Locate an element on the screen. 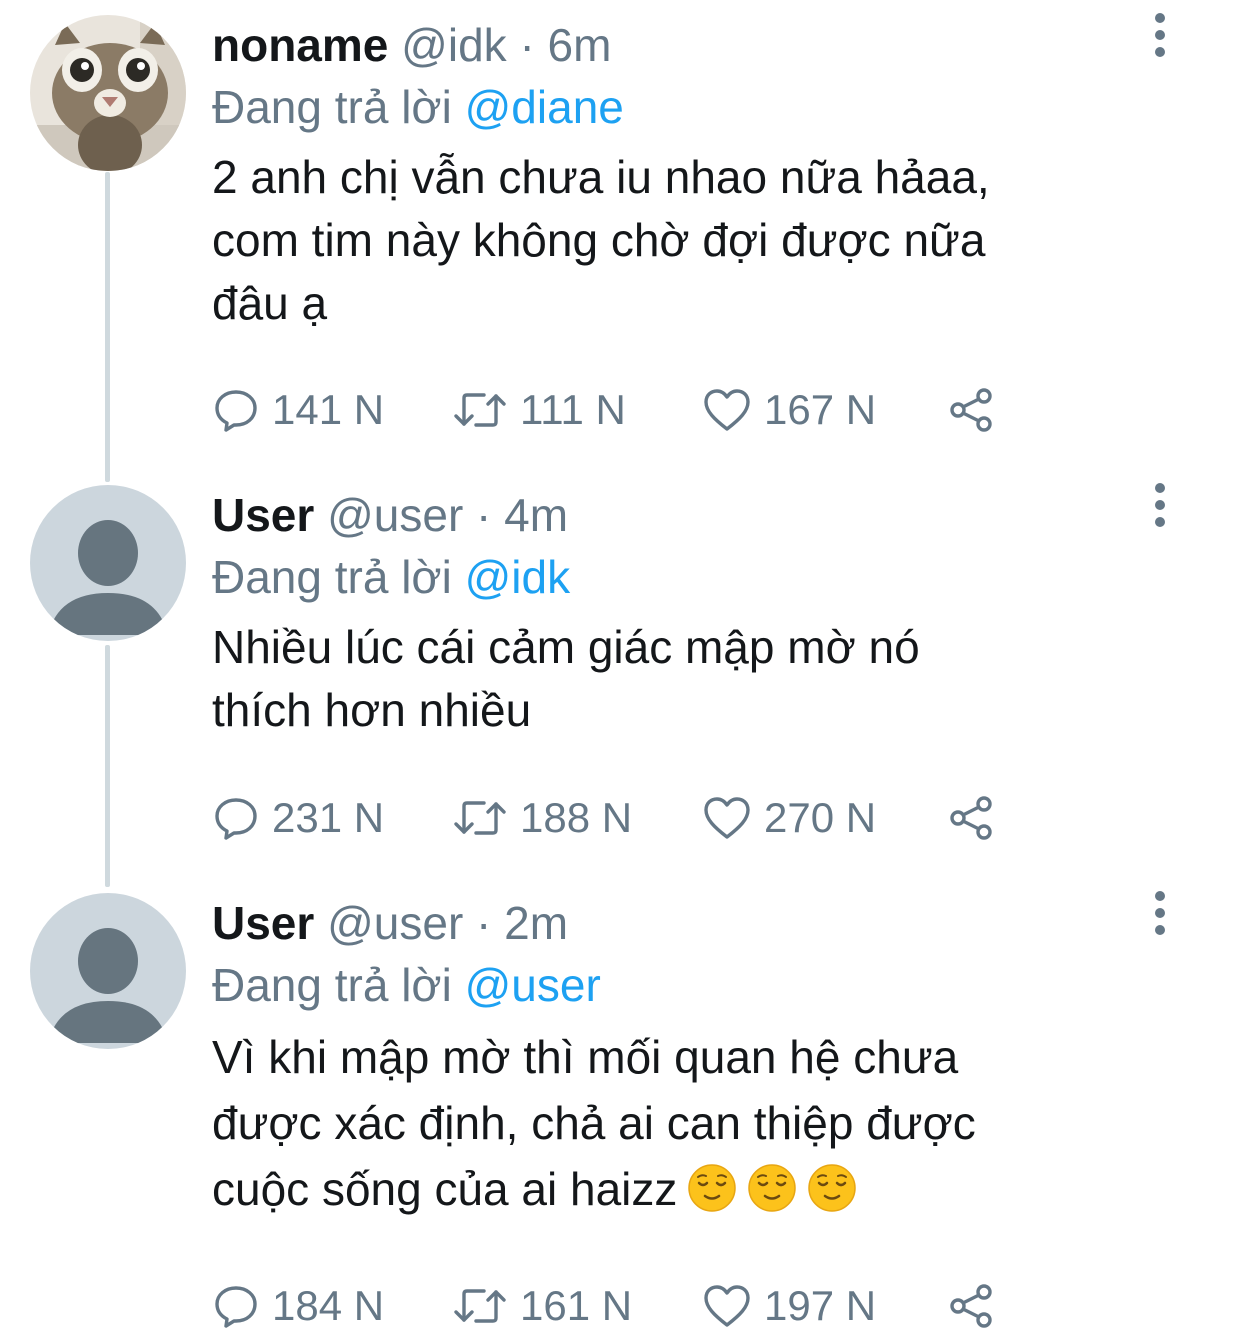 Image resolution: width=1242 pixels, height=1341 pixels. tweet-actions: 231 N 188 N 270 N is located at coordinates (622, 818).